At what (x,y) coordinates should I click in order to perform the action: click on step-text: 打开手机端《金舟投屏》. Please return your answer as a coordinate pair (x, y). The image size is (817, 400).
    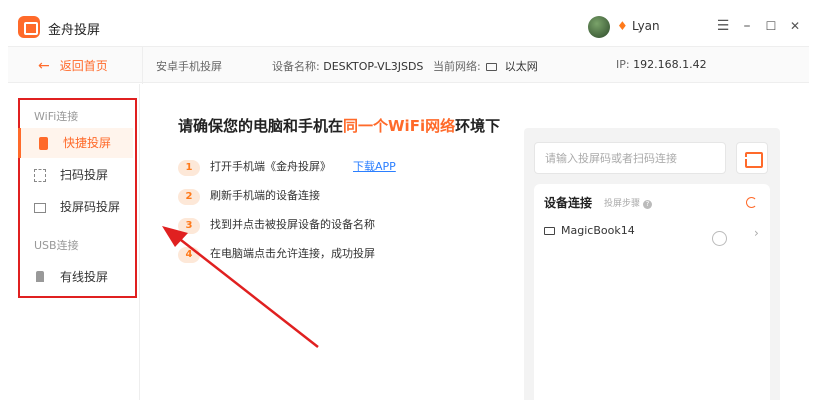
    Looking at the image, I should click on (270, 166).